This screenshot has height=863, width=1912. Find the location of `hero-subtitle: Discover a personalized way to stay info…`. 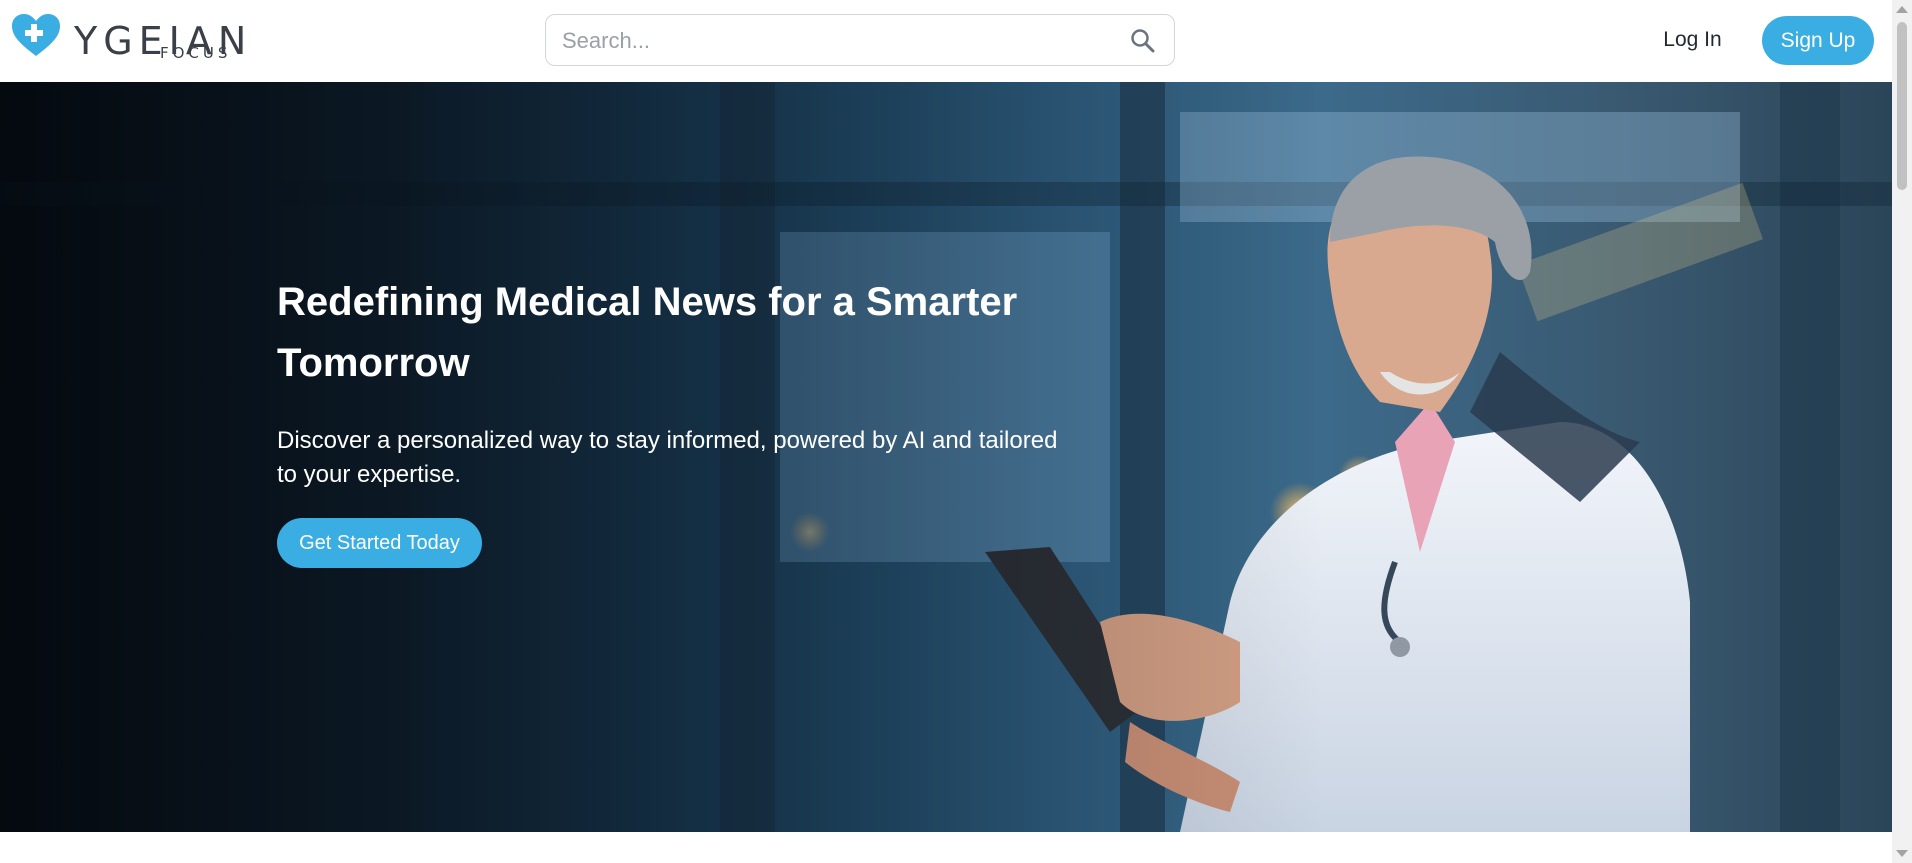

hero-subtitle: Discover a personalized way to stay info… is located at coordinates (667, 457).